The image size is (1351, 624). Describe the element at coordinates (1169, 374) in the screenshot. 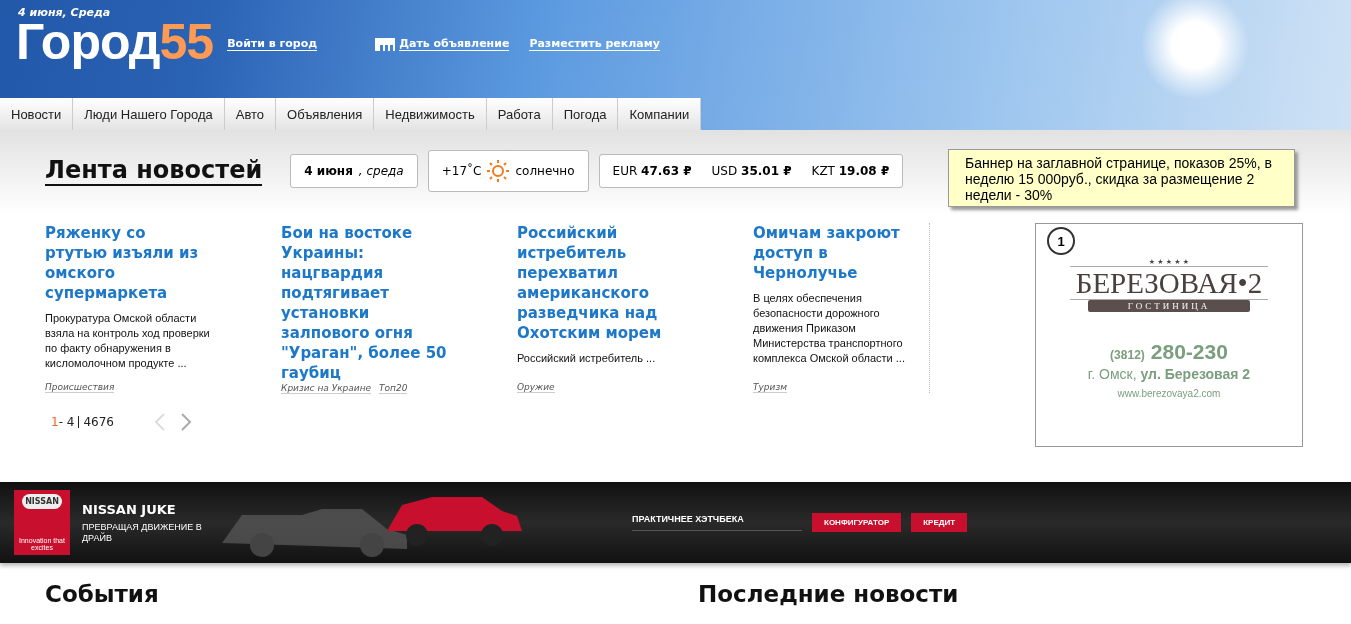

I see `hotel-address: г. Омск, ул. Березовая 2` at that location.